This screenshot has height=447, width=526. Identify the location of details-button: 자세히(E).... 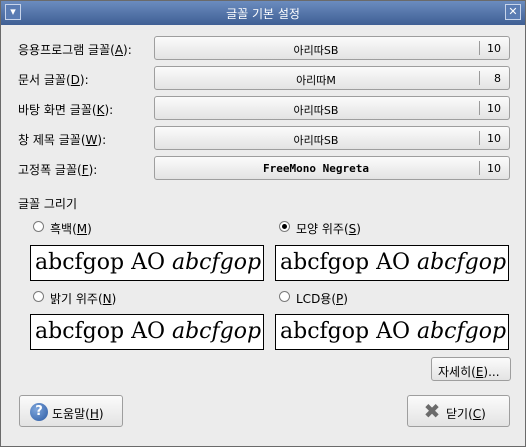
(471, 369).